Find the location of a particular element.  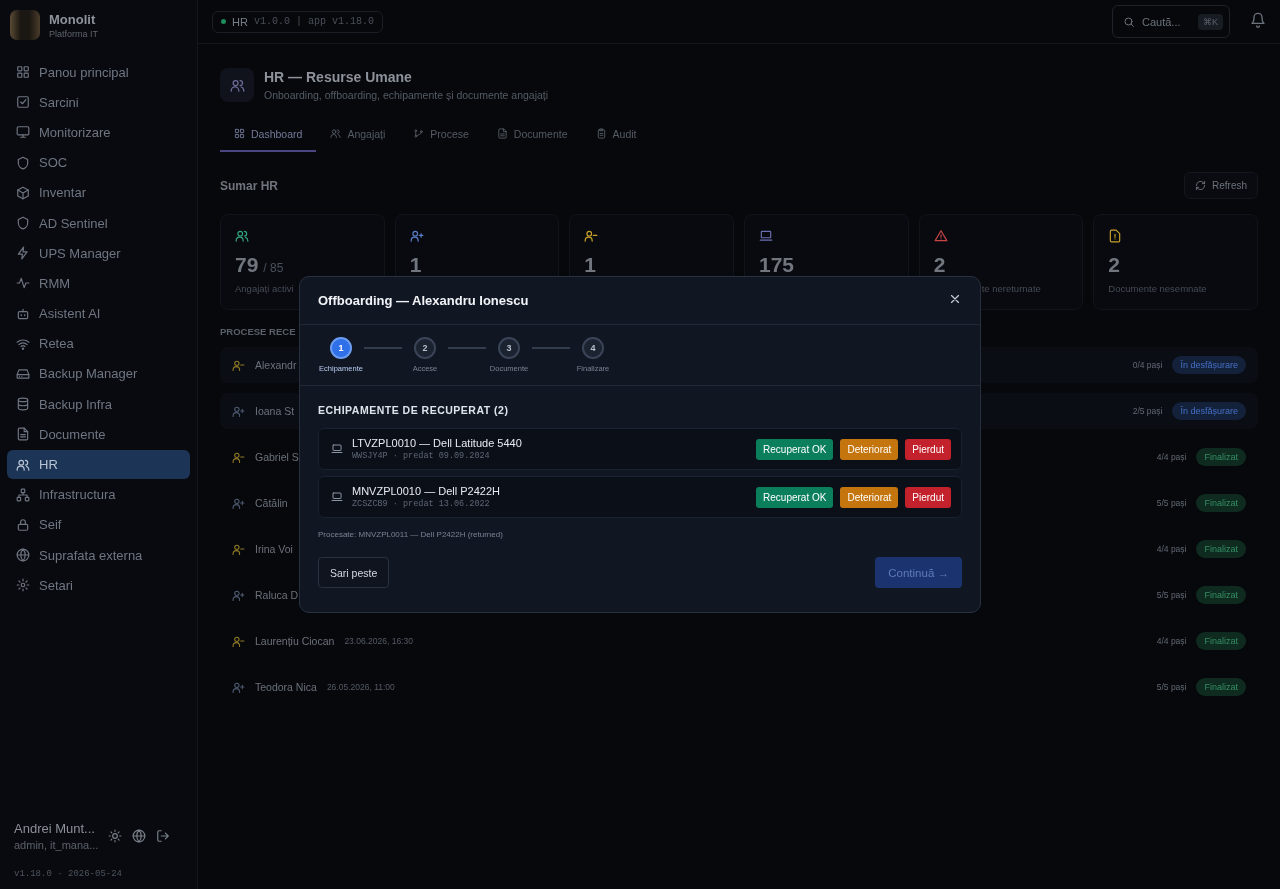

stat-value: 175 is located at coordinates (777, 265).